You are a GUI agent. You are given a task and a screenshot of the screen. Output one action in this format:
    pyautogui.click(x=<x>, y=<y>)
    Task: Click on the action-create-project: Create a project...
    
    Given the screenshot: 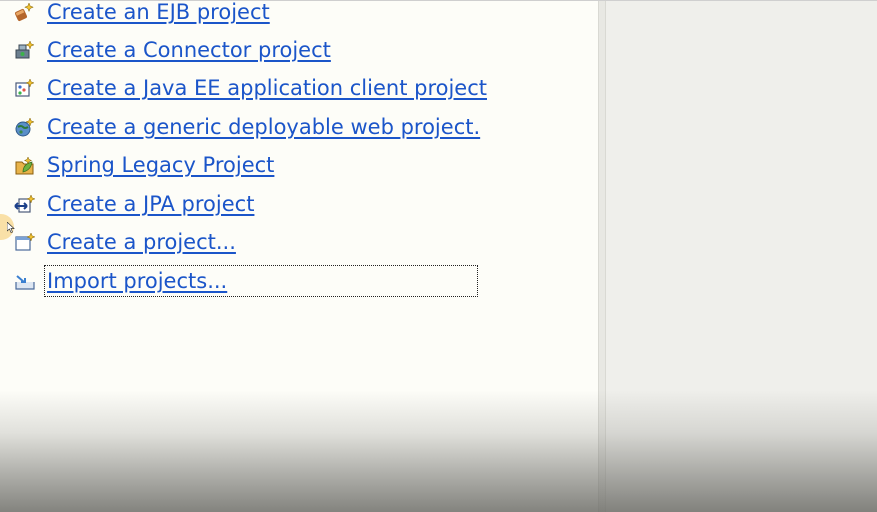 What is the action you would take?
    pyautogui.click(x=125, y=242)
    